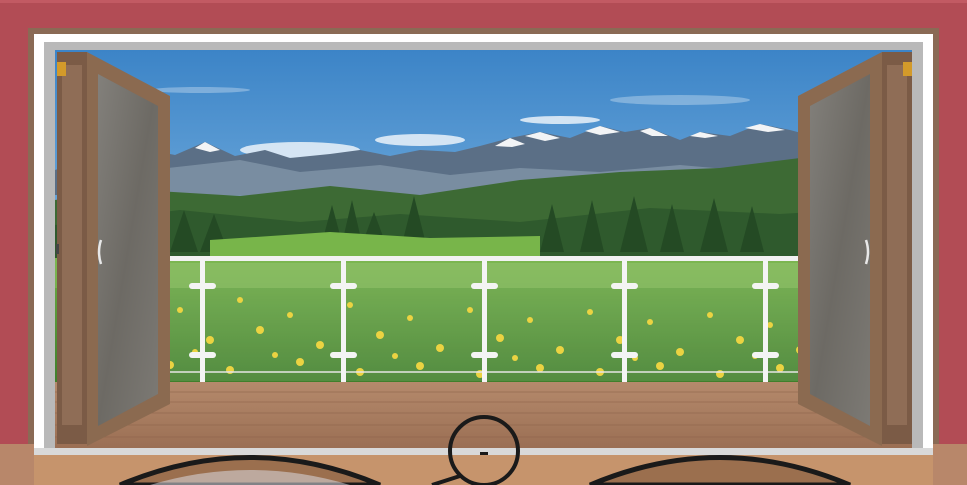  Describe the element at coordinates (855, 249) in the screenshot. I see `right-door` at that location.